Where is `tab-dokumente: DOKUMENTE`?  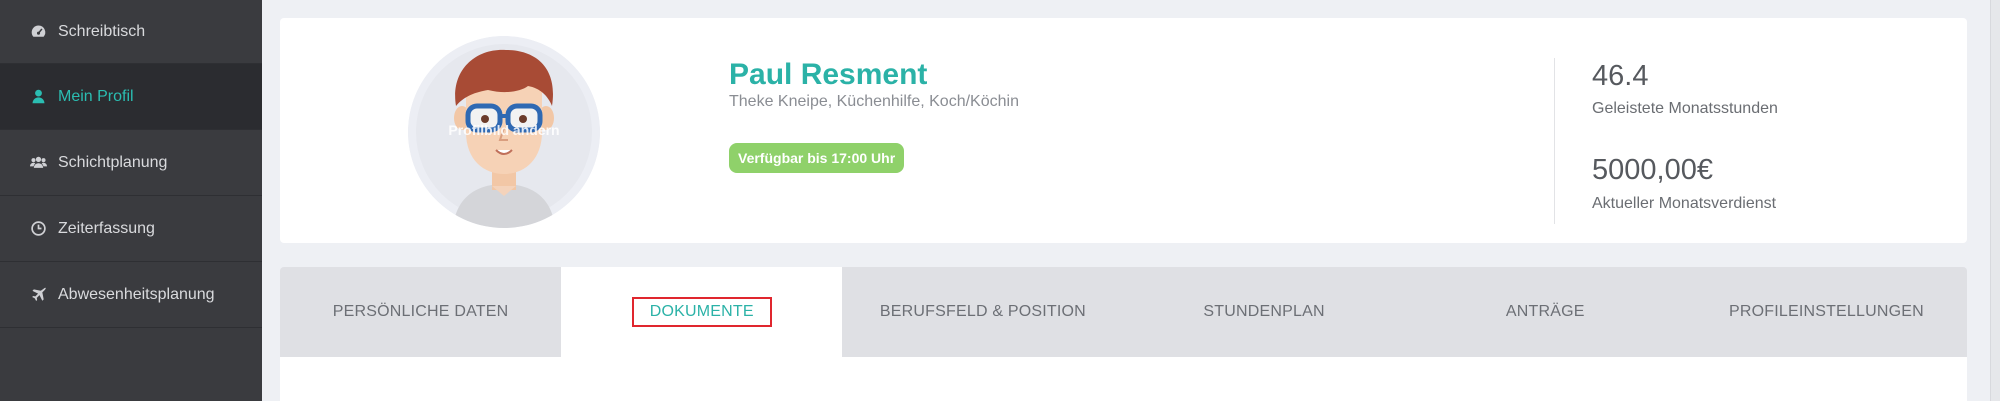
tab-dokumente: DOKUMENTE is located at coordinates (702, 312).